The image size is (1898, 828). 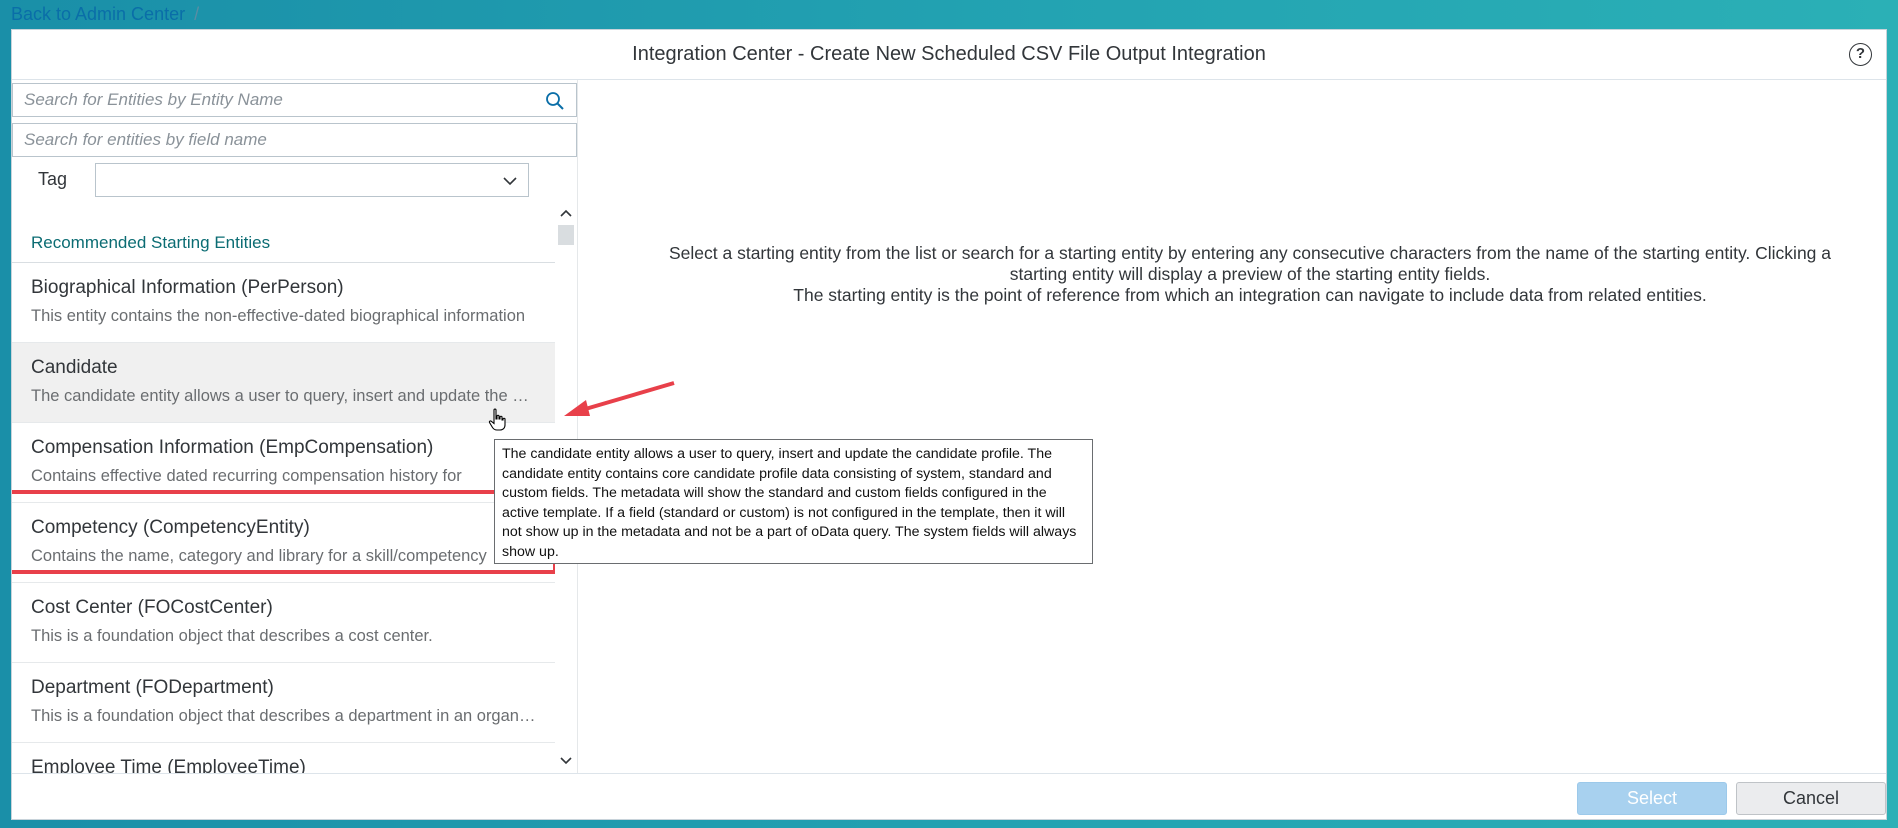 What do you see at coordinates (1860, 54) in the screenshot?
I see `question-circle-icon: ?` at bounding box center [1860, 54].